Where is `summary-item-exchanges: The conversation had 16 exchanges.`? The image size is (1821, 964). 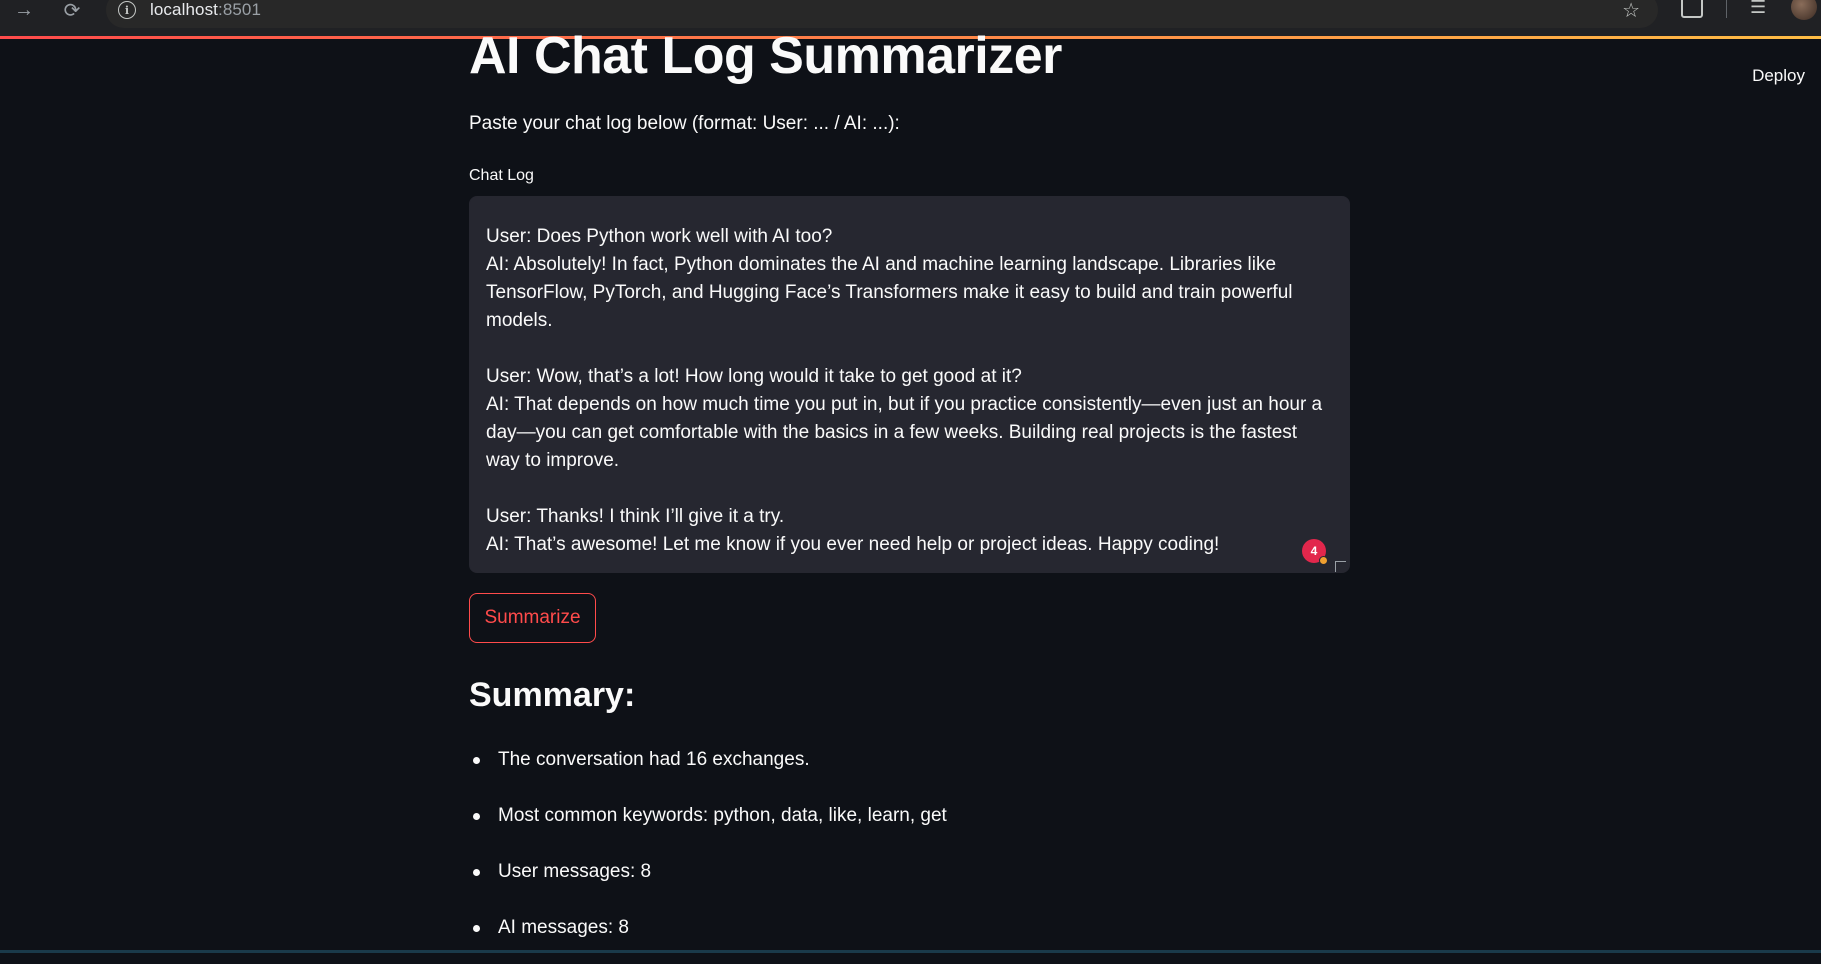
summary-item-exchanges: The conversation had 16 exchanges. is located at coordinates (708, 768).